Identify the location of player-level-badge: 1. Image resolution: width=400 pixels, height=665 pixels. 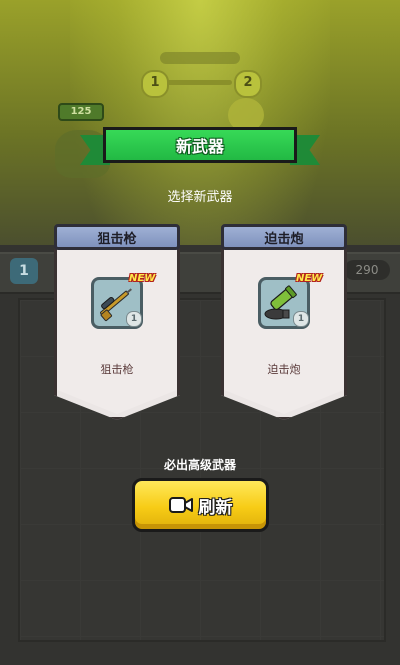
(24, 271).